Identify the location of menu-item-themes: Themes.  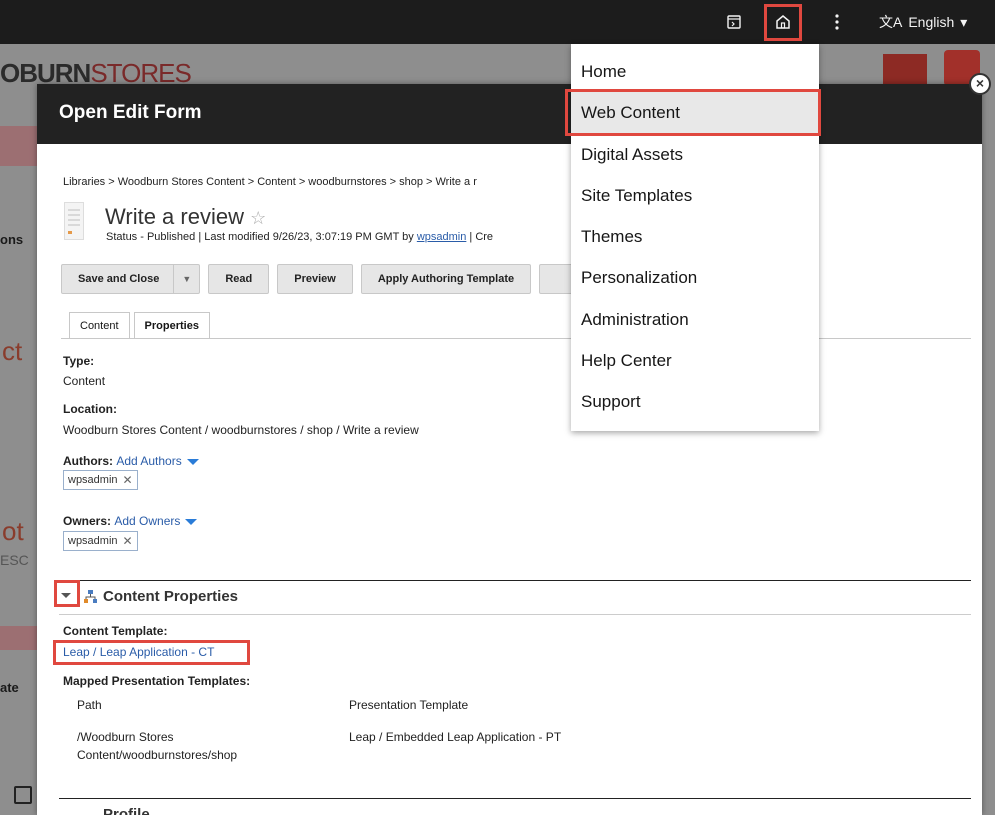
(695, 236).